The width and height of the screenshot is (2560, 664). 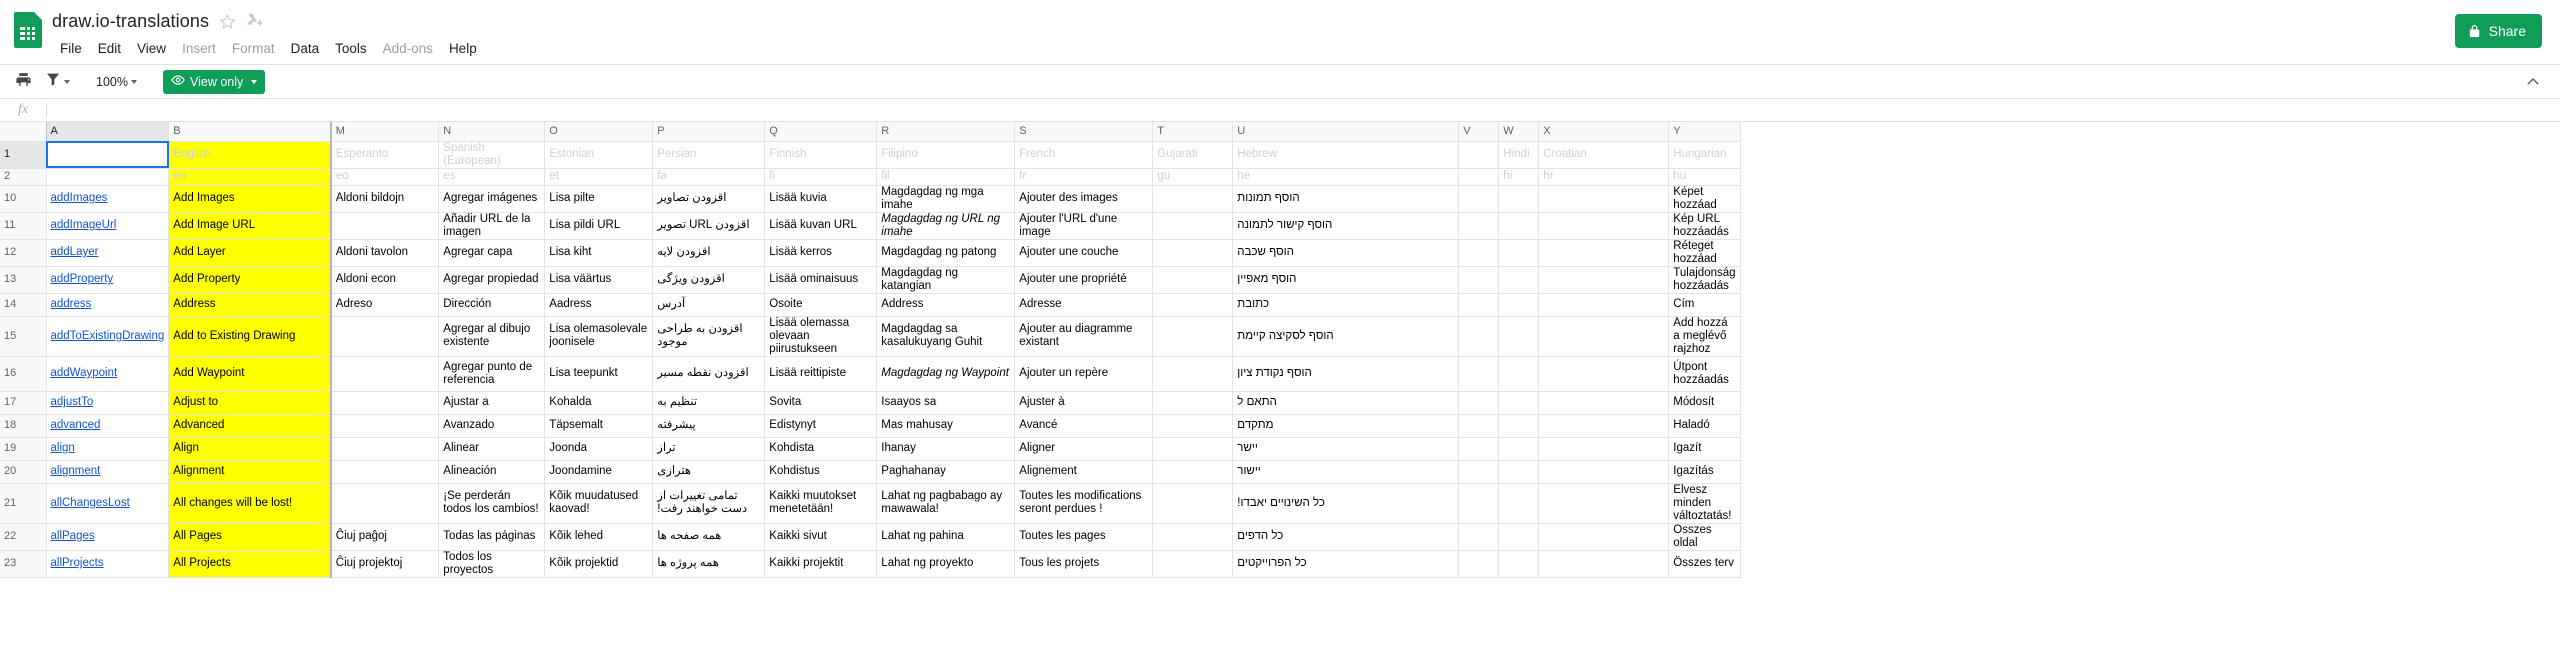 I want to click on cell-W12, so click(x=1519, y=253).